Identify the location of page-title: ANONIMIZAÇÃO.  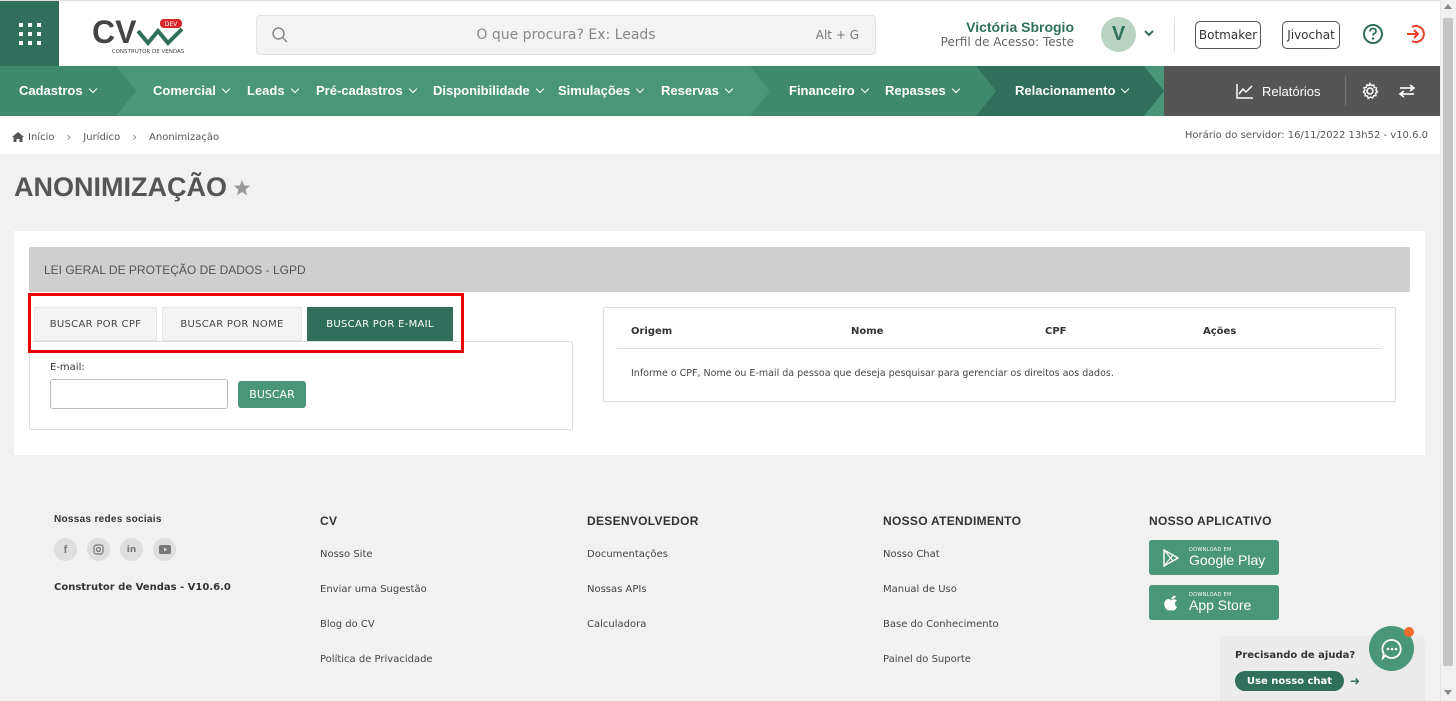
(120, 187).